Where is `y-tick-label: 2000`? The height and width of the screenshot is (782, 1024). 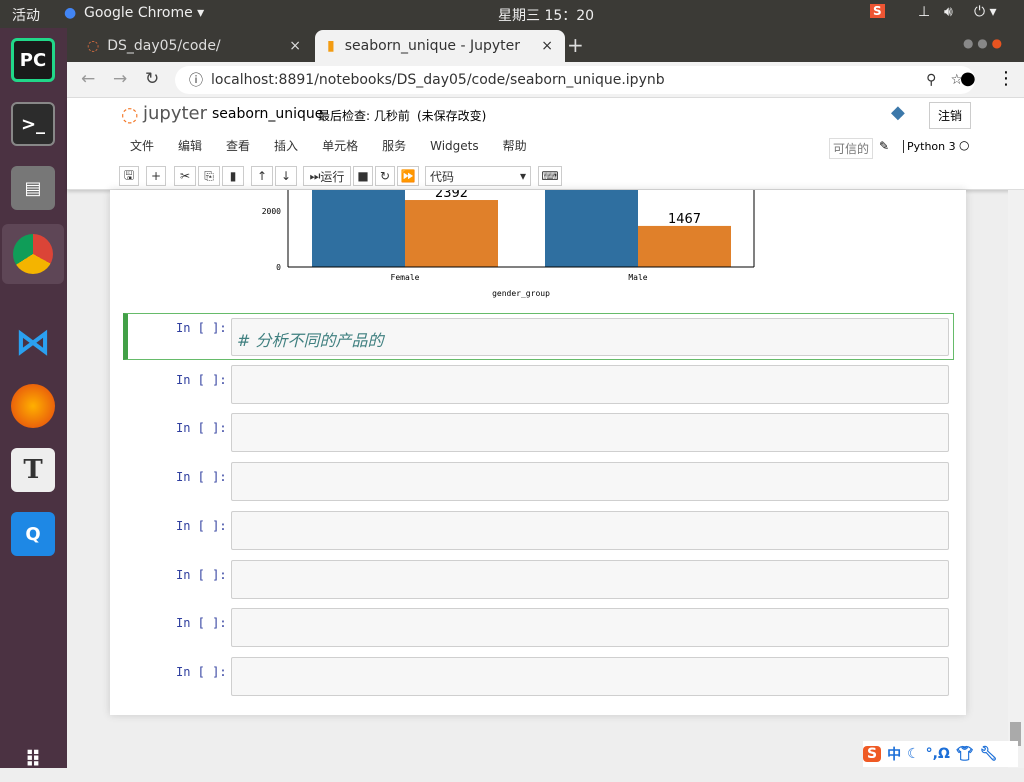 y-tick-label: 2000 is located at coordinates (271, 211).